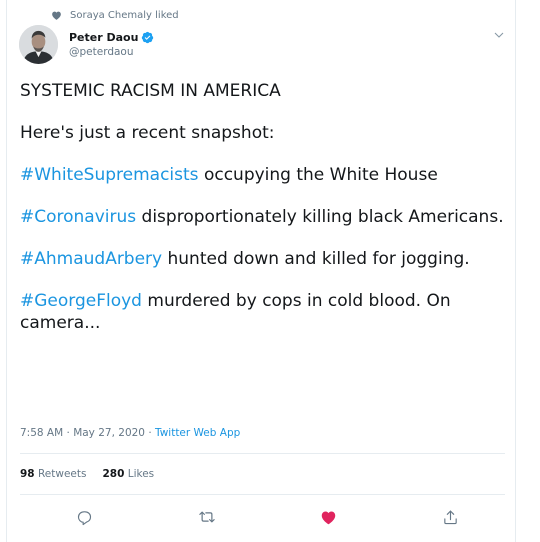  Describe the element at coordinates (91, 259) in the screenshot. I see `hashtag-link: #AhmaudArbery` at that location.